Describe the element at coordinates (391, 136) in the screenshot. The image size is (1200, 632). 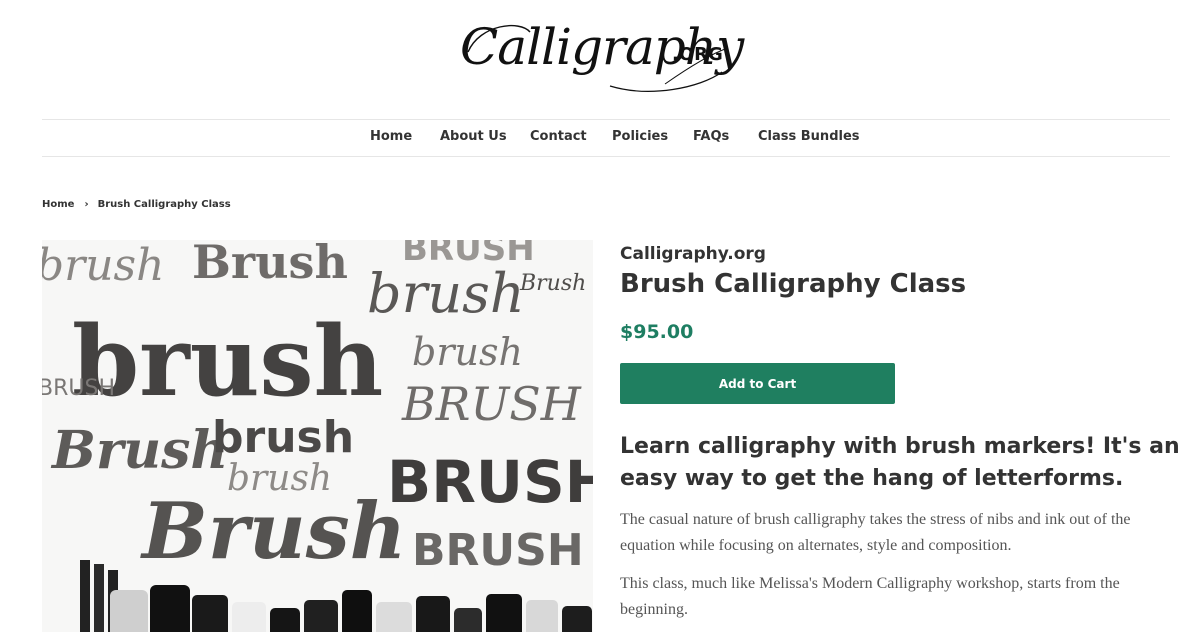
I see `nav-item-home: Home` at that location.